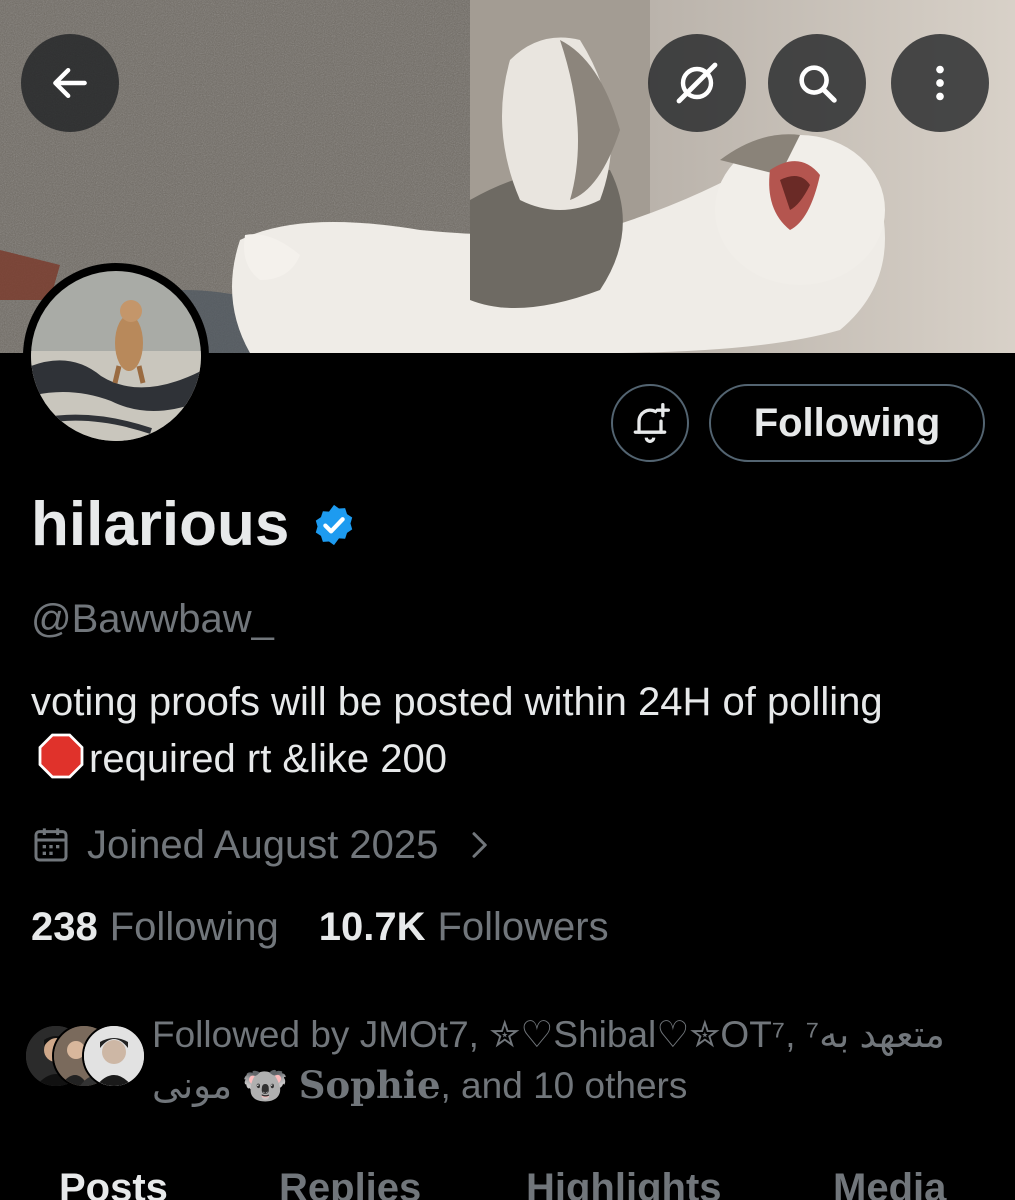  I want to click on joined-date: Joined August 2025, so click(262, 845).